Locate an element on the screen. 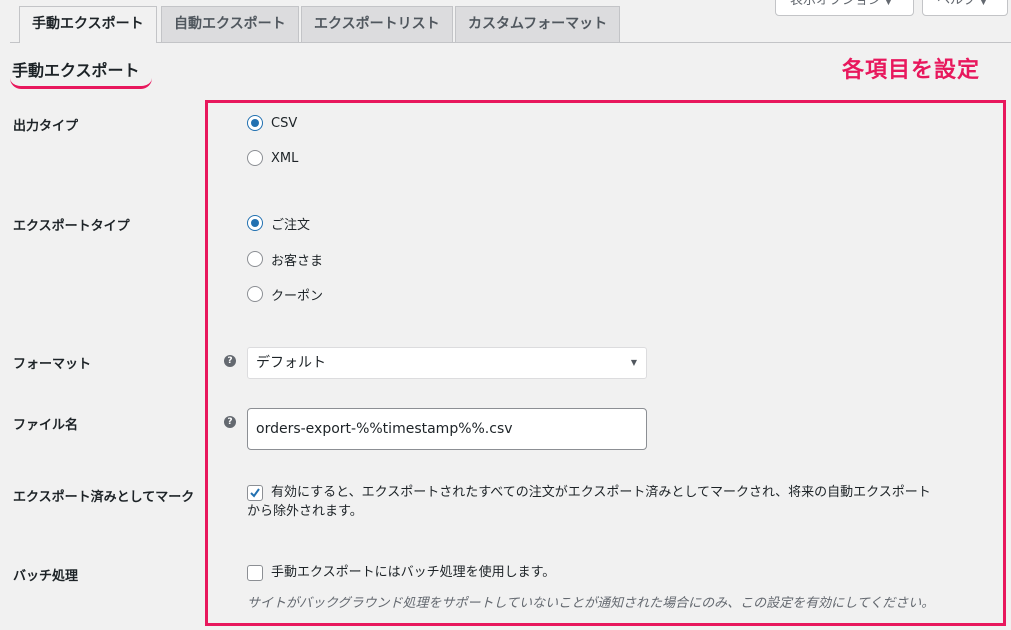 Image resolution: width=1011 pixels, height=630 pixels. checkmark-icon is located at coordinates (255, 493).